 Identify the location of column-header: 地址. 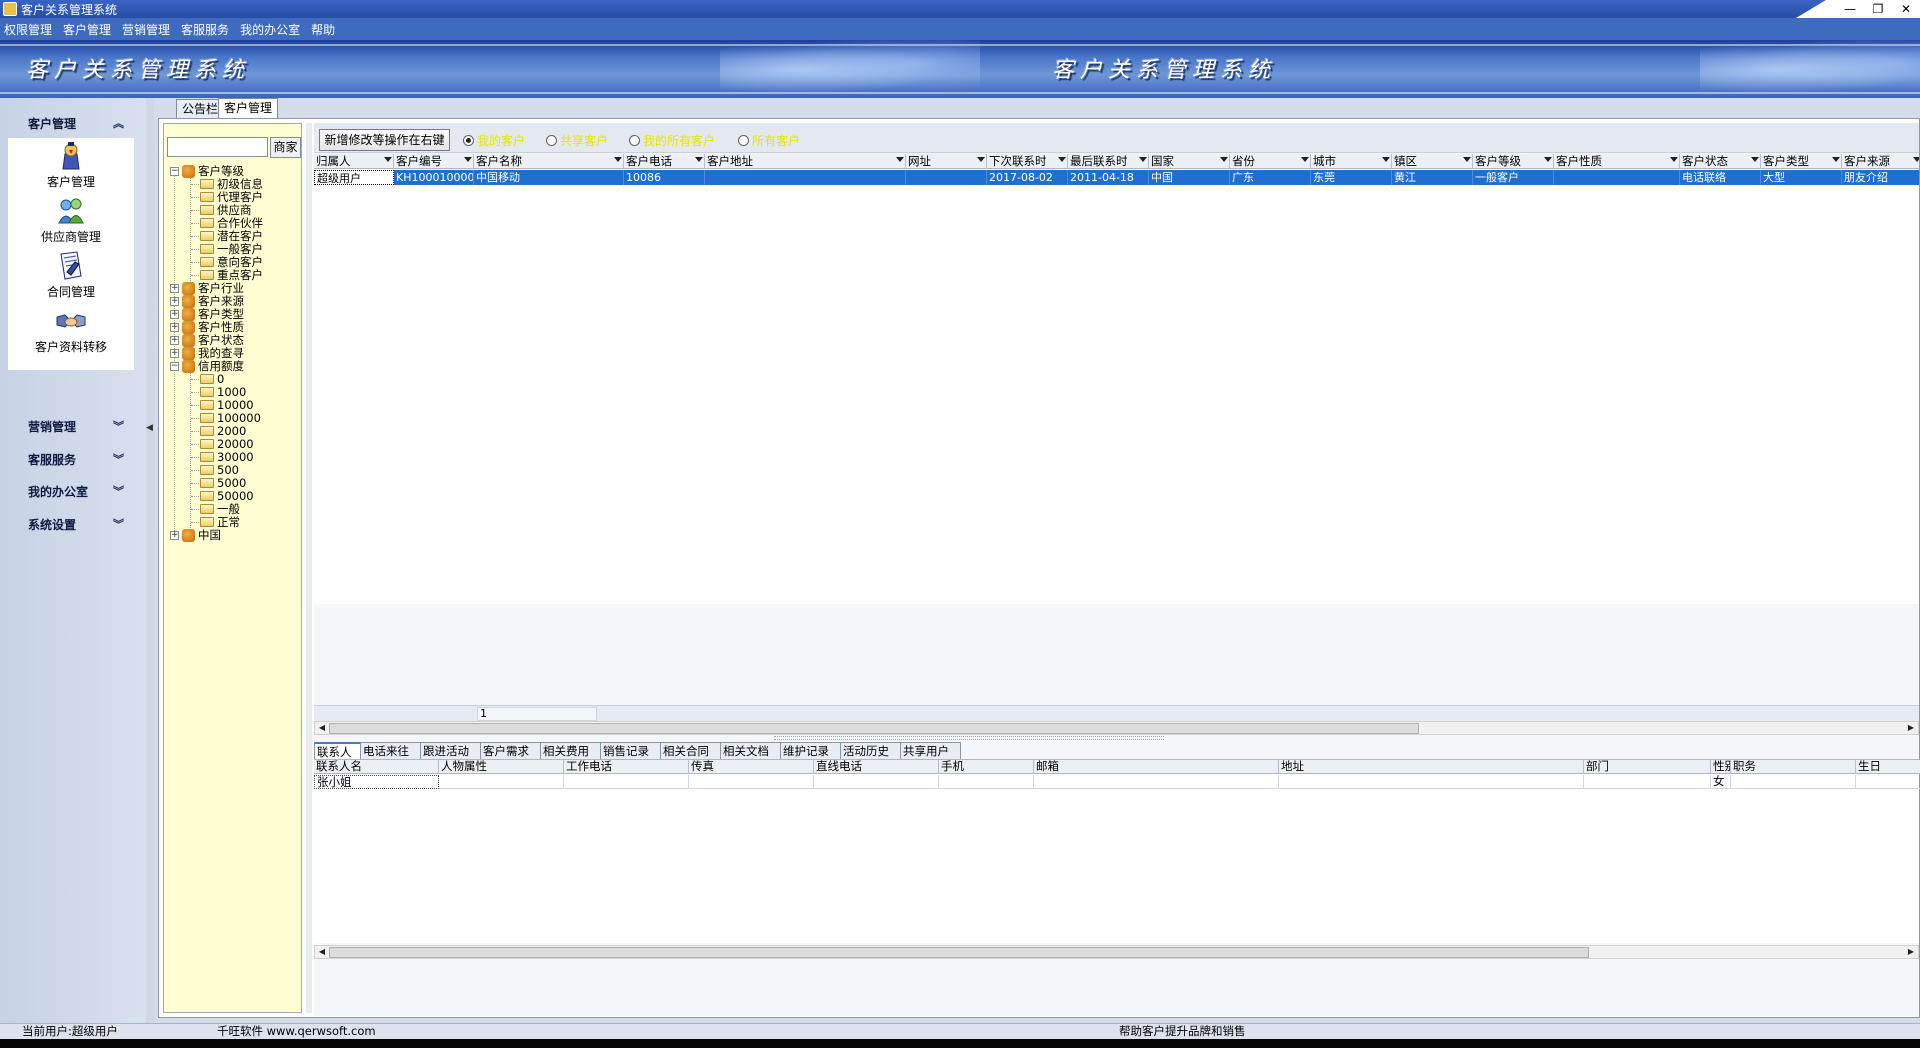
(1431, 767).